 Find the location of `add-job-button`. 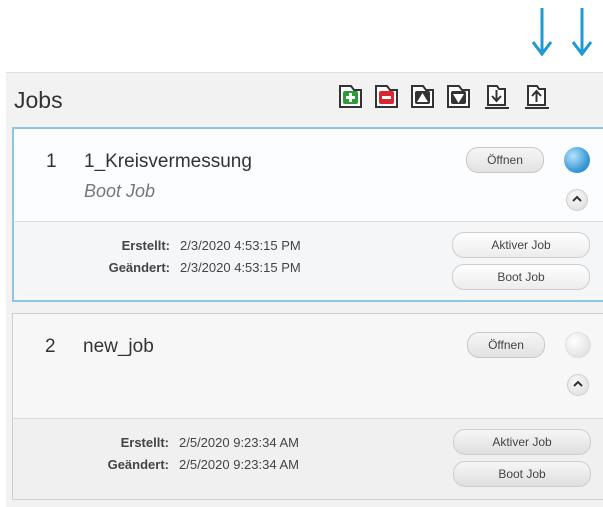

add-job-button is located at coordinates (351, 96).